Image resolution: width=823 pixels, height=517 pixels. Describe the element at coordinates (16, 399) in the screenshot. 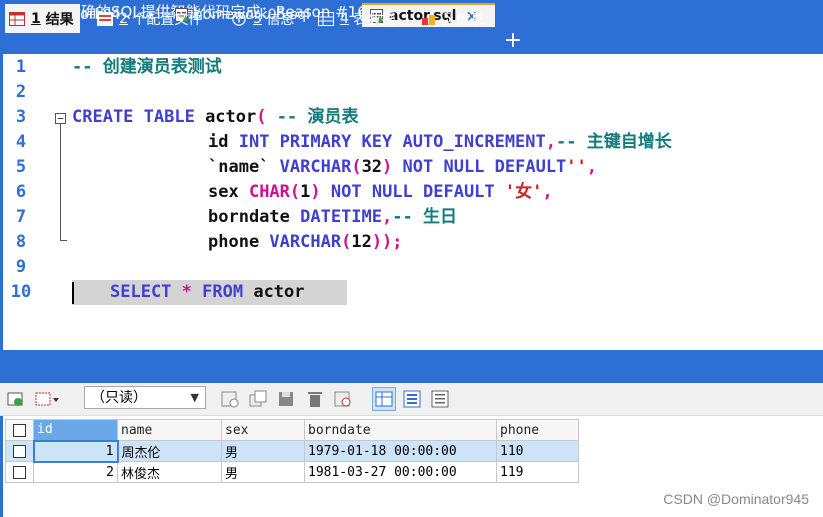

I see `export-icon` at that location.